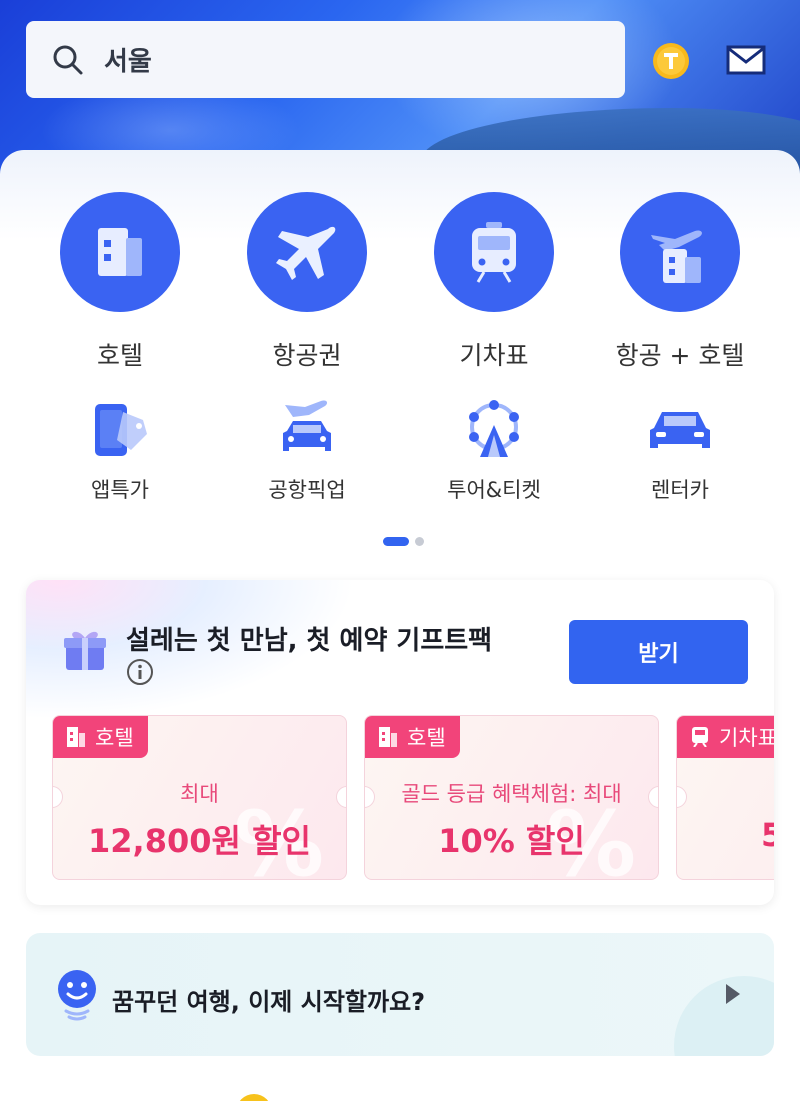  What do you see at coordinates (307, 355) in the screenshot?
I see `menu-flight-label: 항공권` at bounding box center [307, 355].